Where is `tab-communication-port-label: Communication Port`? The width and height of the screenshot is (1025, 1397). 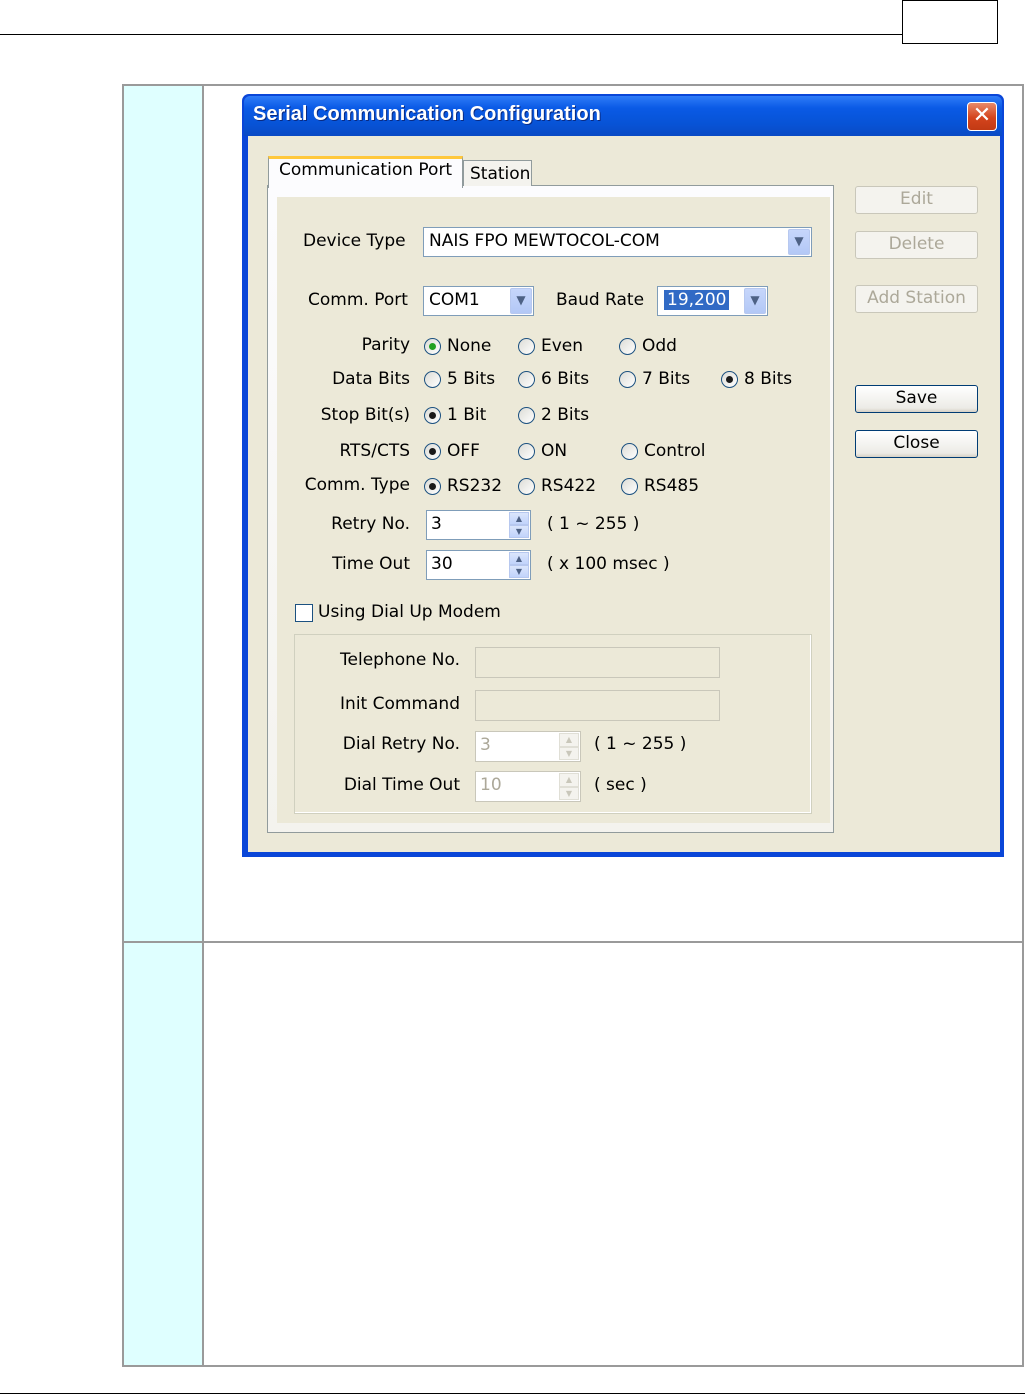
tab-communication-port-label: Communication Port is located at coordinates (366, 170).